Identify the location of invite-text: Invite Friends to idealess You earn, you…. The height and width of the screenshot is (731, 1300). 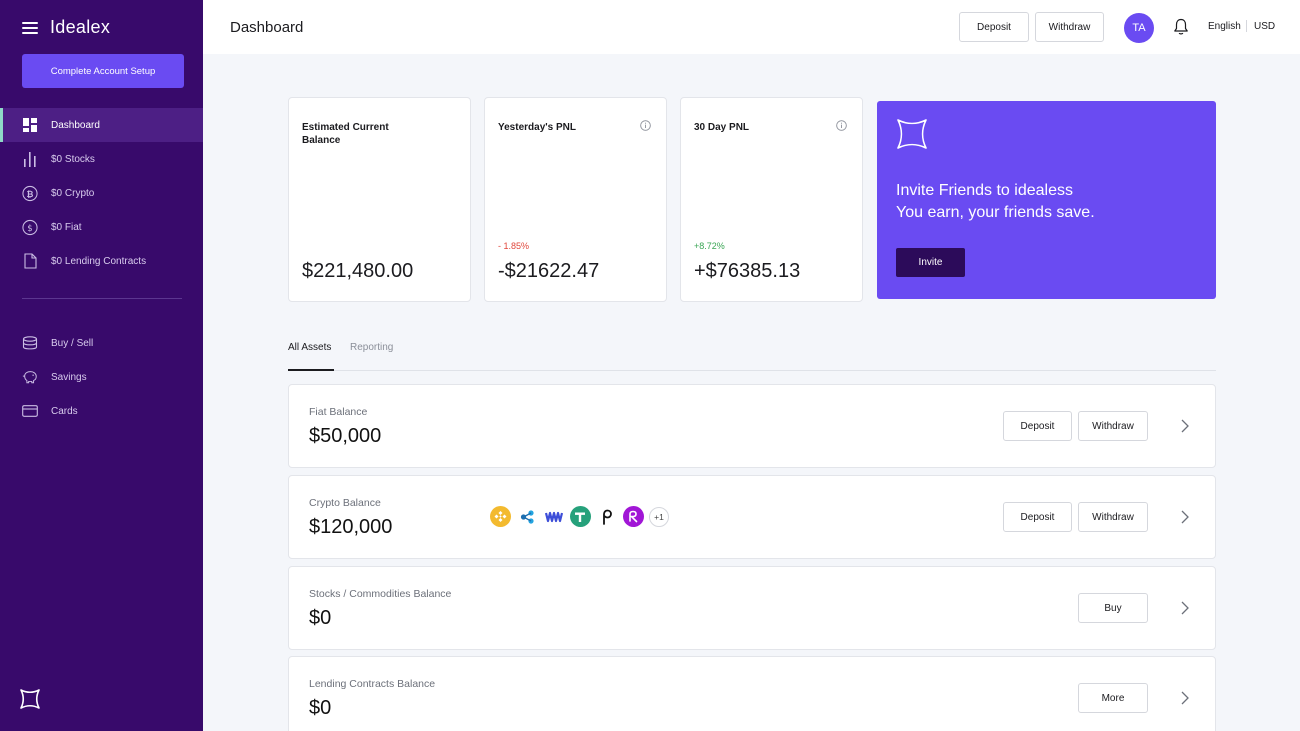
(995, 202).